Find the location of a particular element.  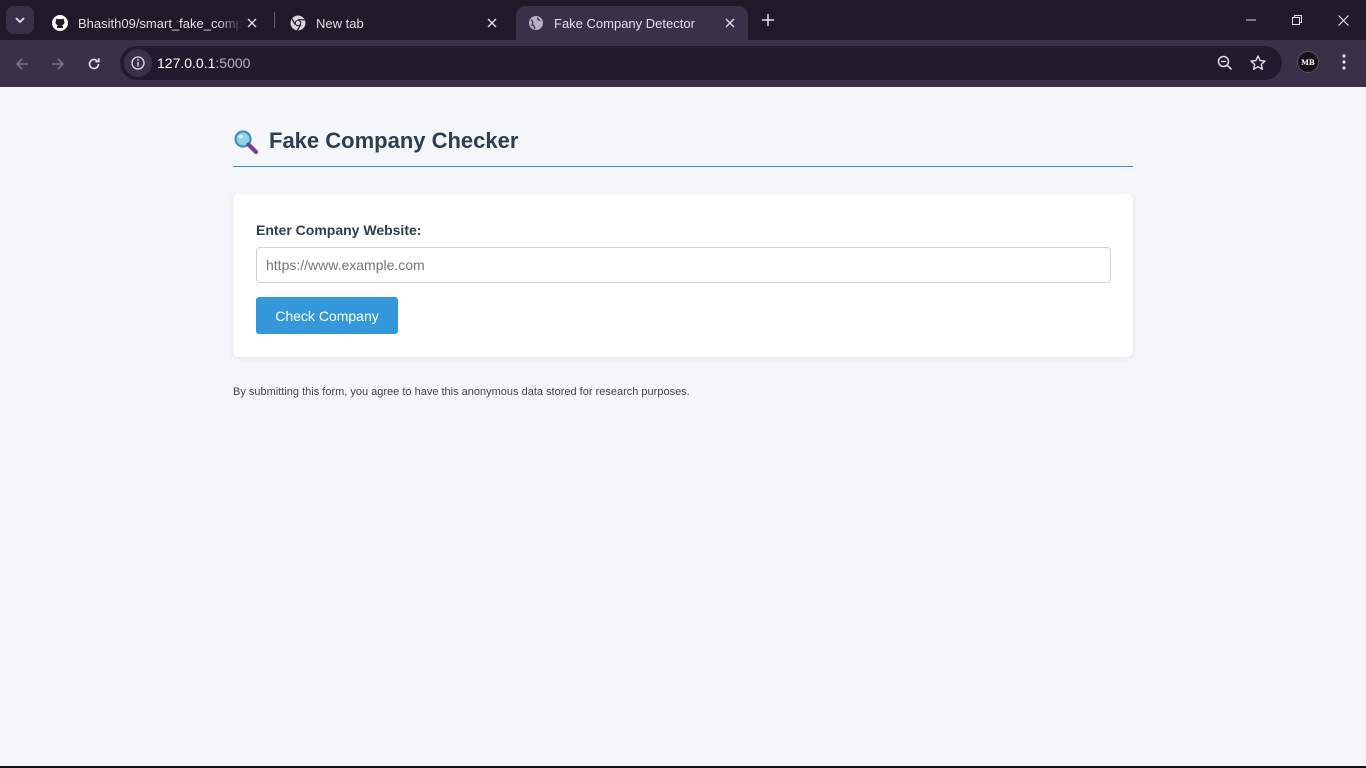

restore-button is located at coordinates (1297, 20).